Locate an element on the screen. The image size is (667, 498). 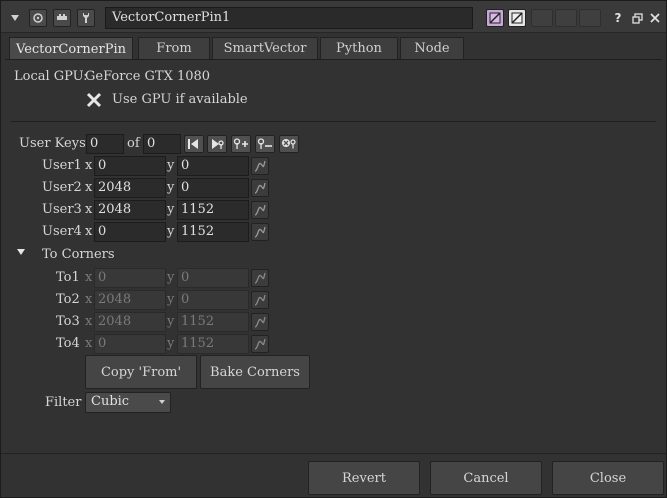
to1-x-input: 0 is located at coordinates (130, 278).